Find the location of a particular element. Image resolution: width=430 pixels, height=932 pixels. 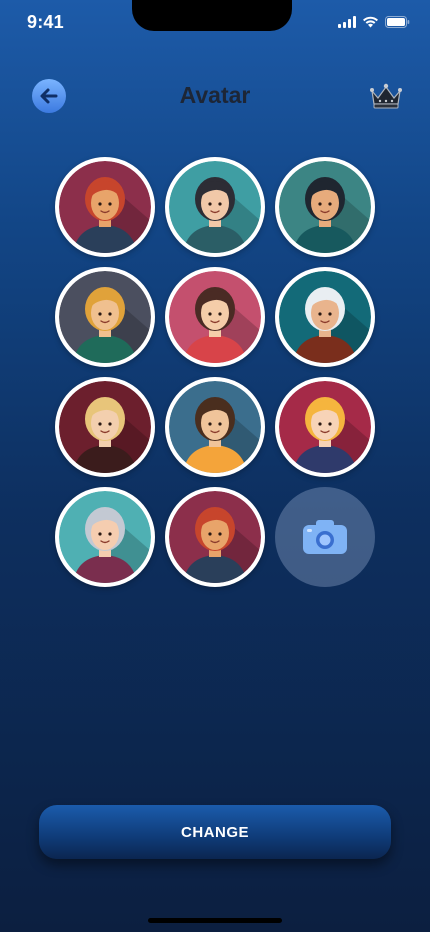

signal-icon is located at coordinates (347, 22).